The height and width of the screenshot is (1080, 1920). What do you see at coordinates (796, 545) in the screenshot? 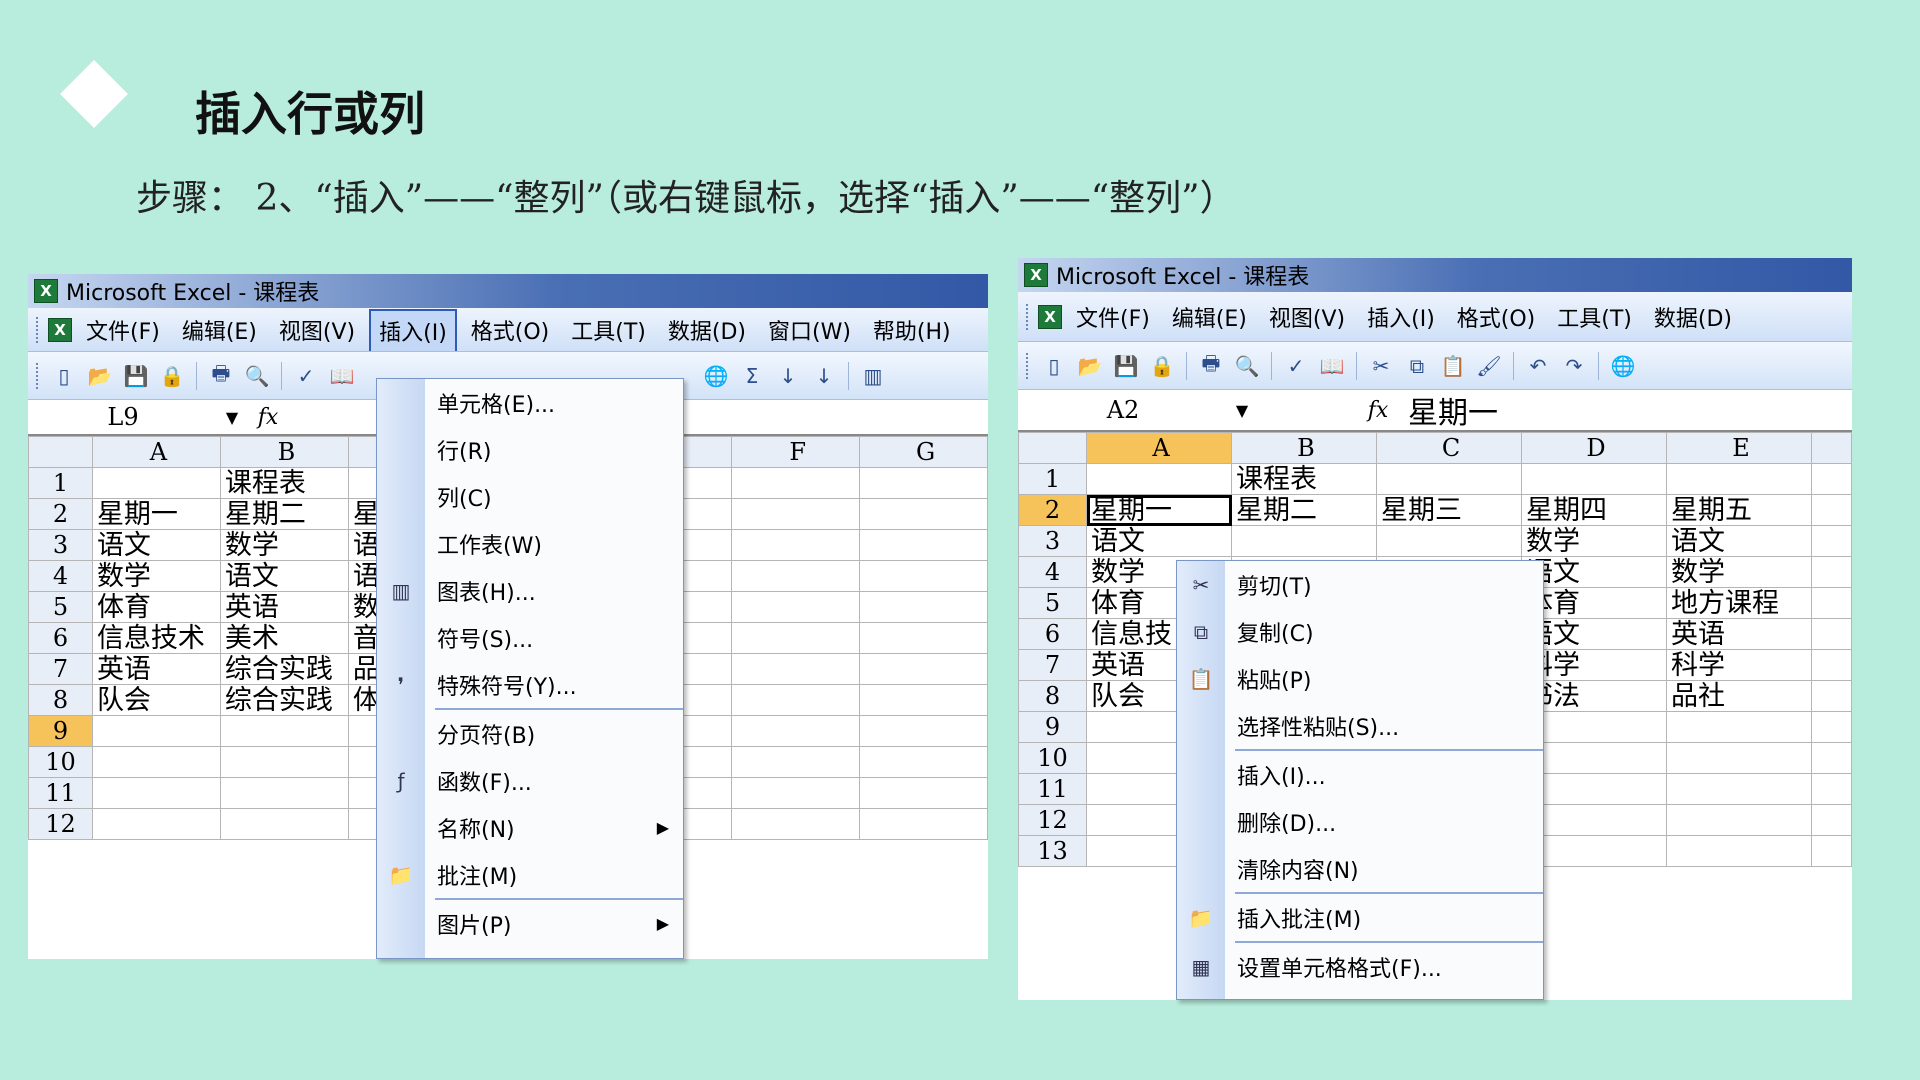
I see `cell-F3` at bounding box center [796, 545].